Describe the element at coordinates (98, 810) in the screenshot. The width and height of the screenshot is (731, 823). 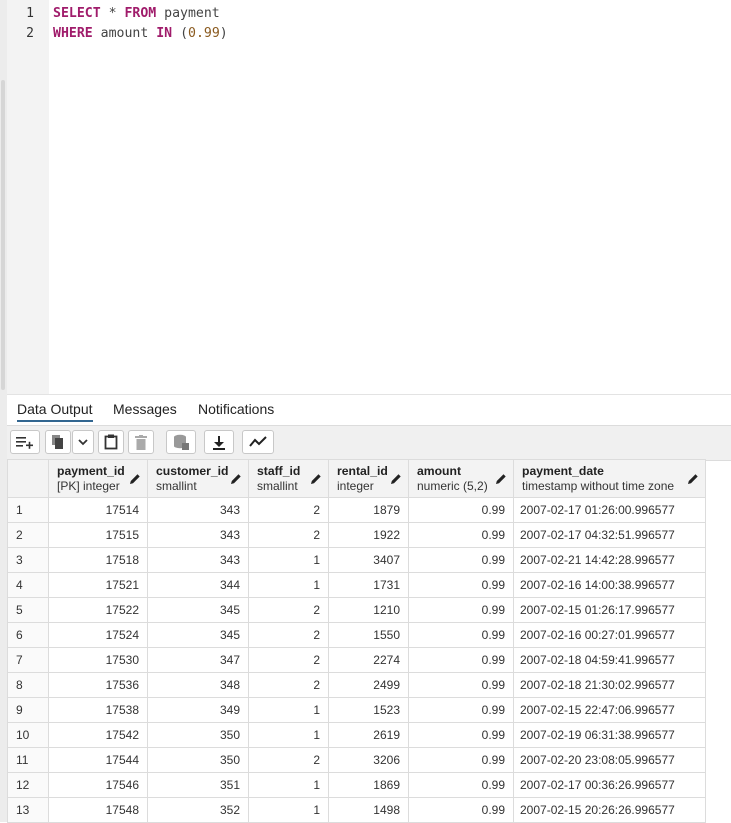
I see `payment-id-cell: 17548` at that location.